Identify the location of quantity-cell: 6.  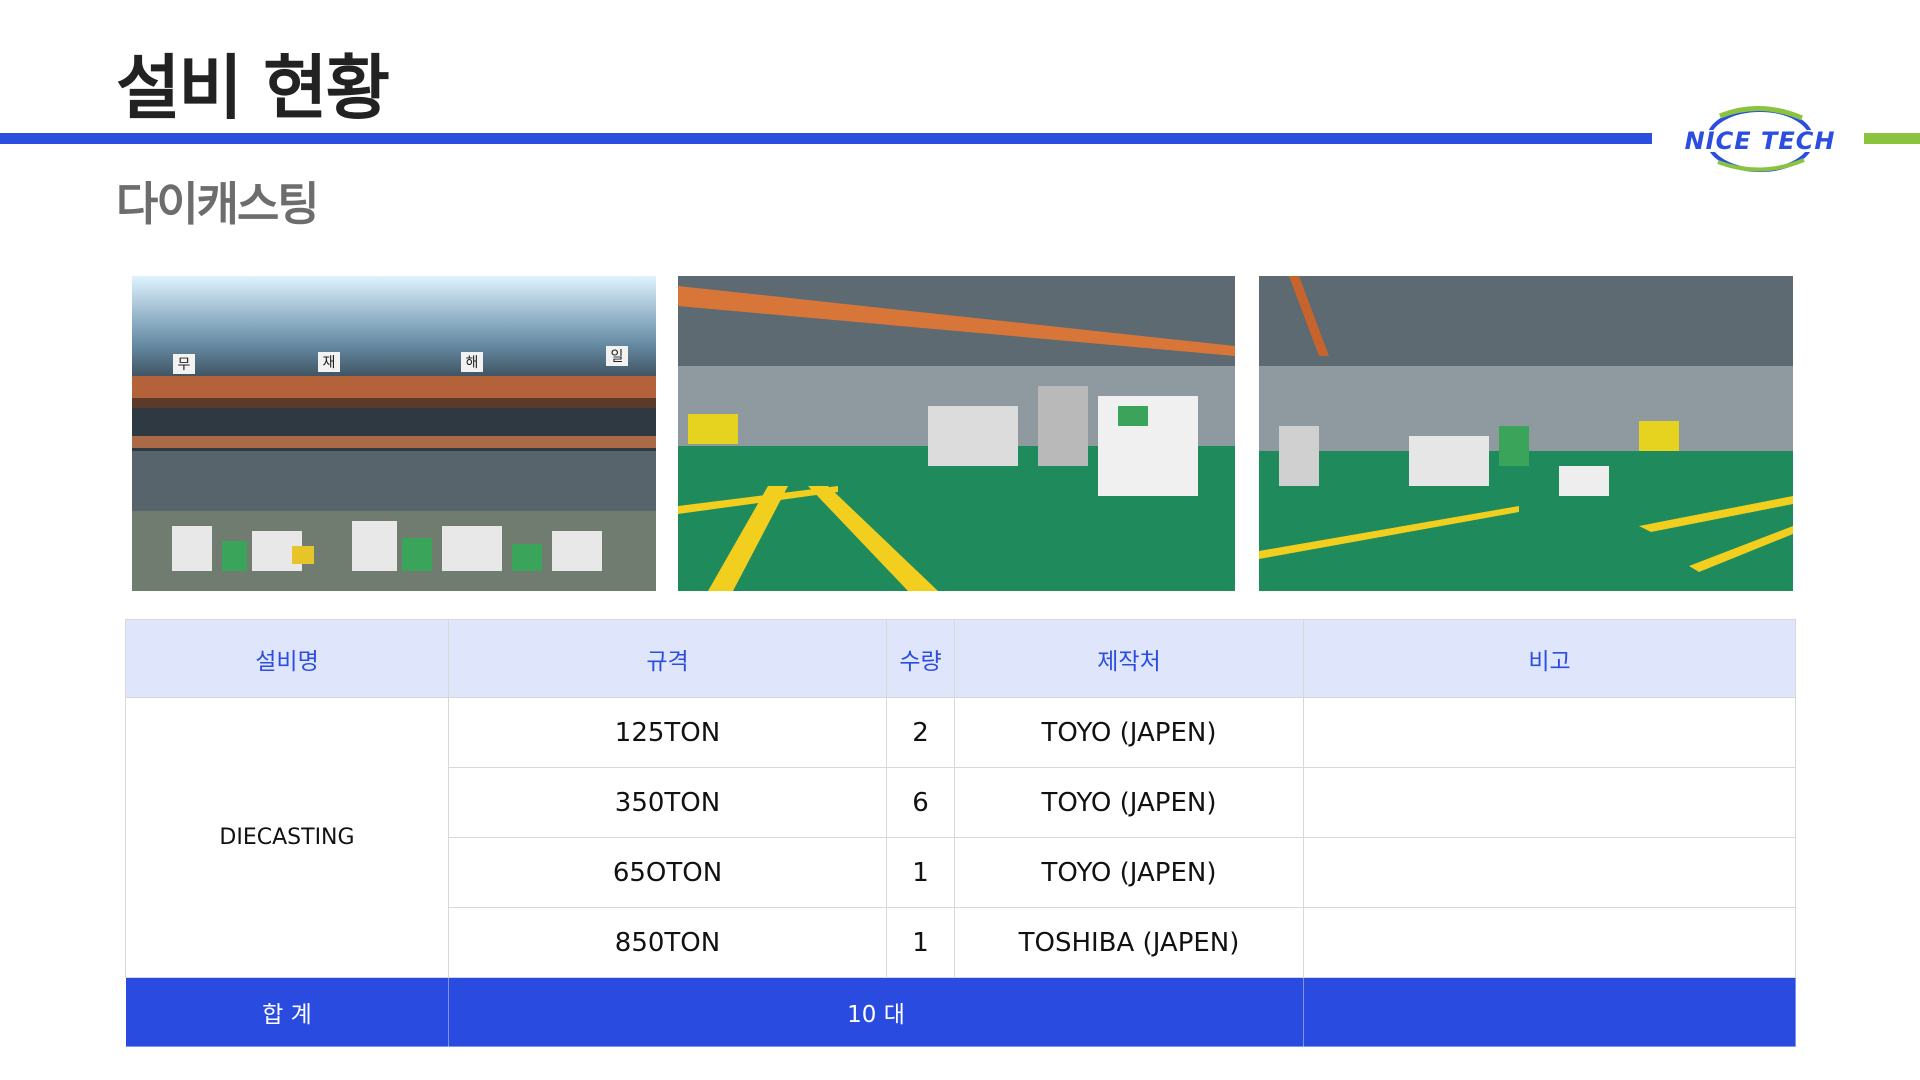
(920, 802).